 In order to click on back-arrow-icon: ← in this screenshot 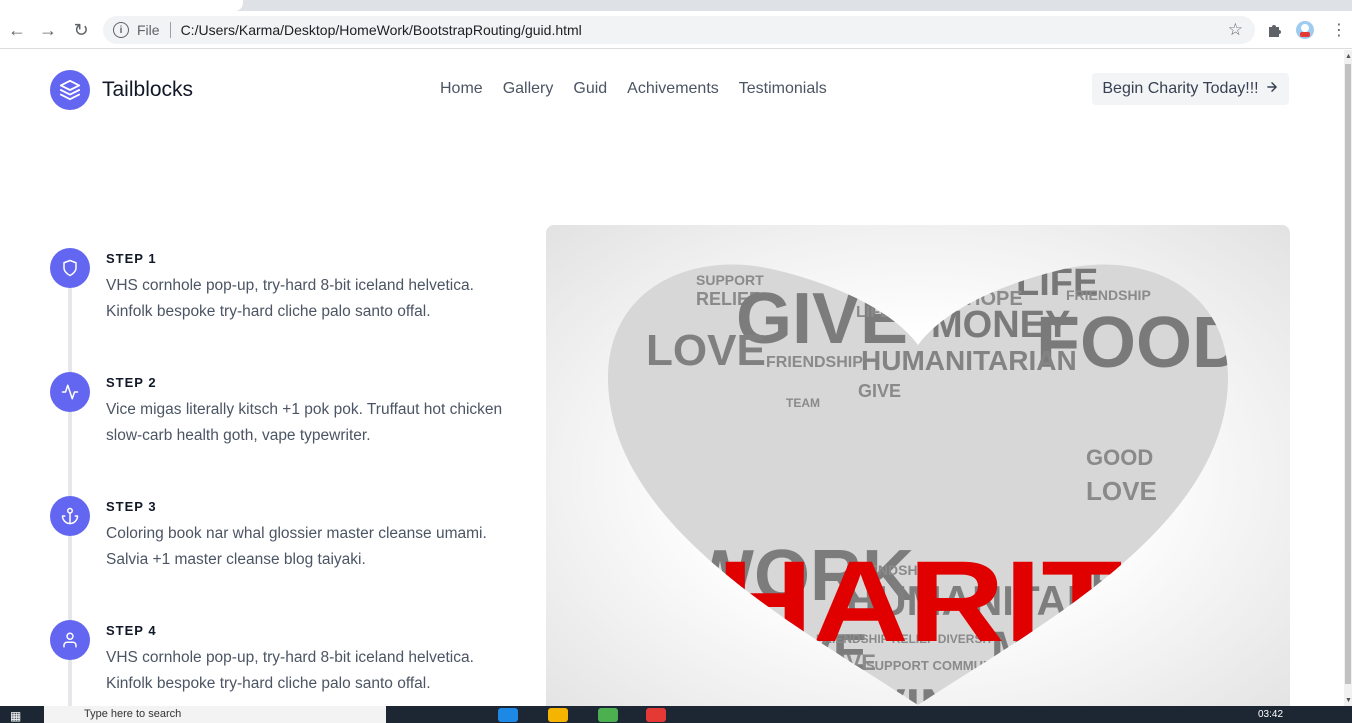, I will do `click(17, 30)`.